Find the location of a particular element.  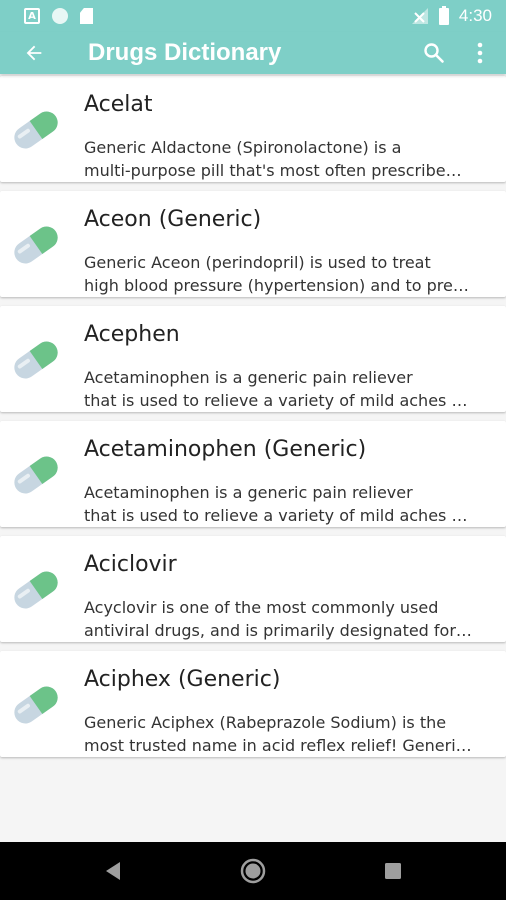

arrow-back-icon is located at coordinates (34, 53).